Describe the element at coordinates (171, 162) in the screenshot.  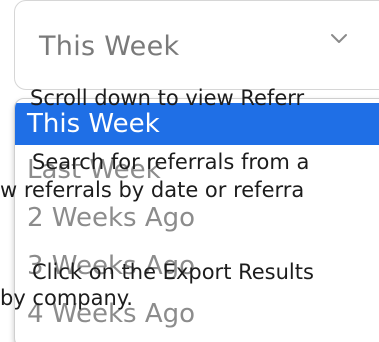
I see `help-text-search: Search for referrals from a` at that location.